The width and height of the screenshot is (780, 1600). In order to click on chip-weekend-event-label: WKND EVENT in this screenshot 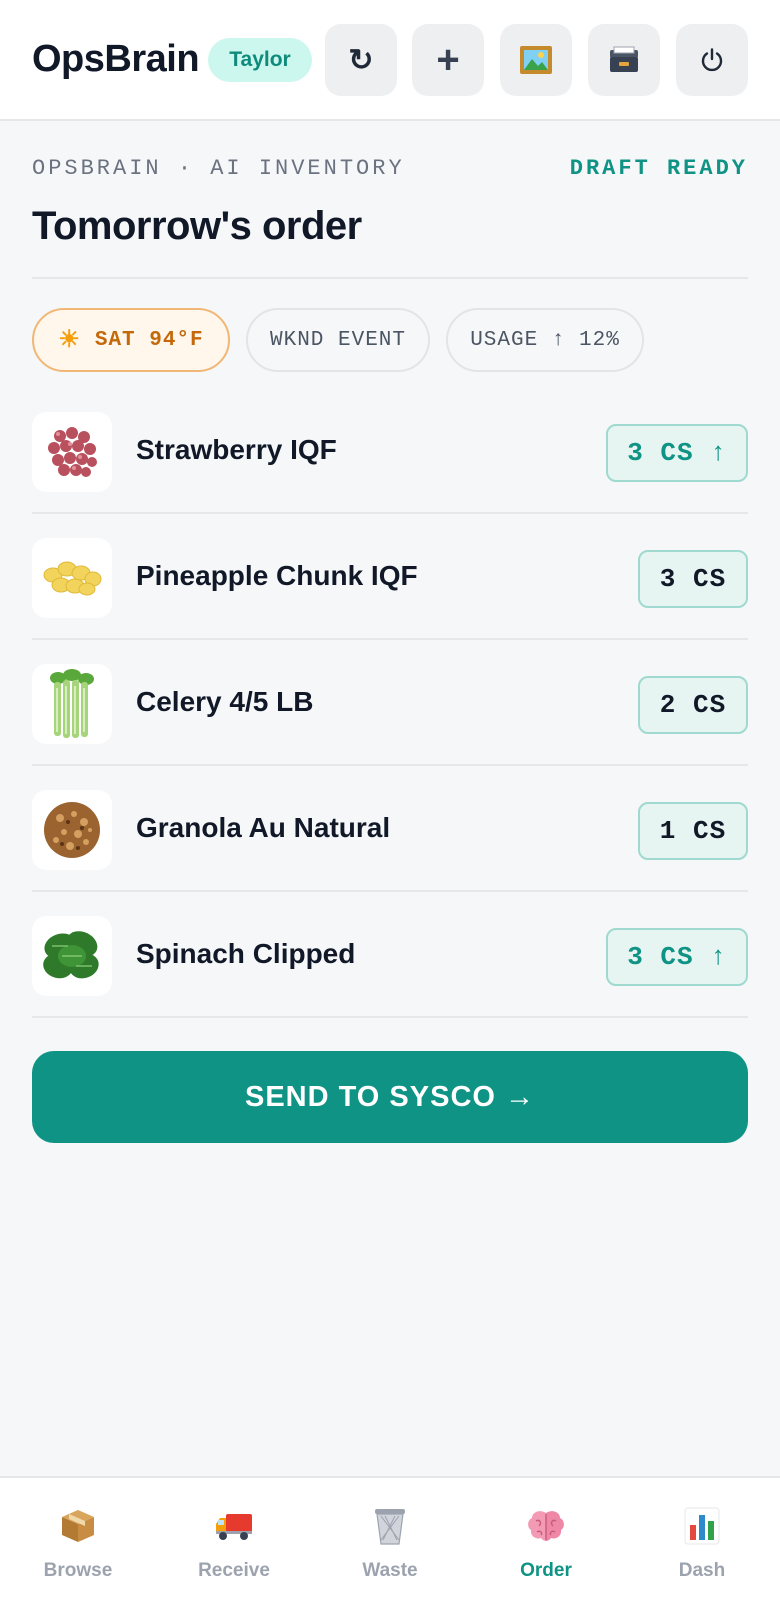, I will do `click(338, 340)`.